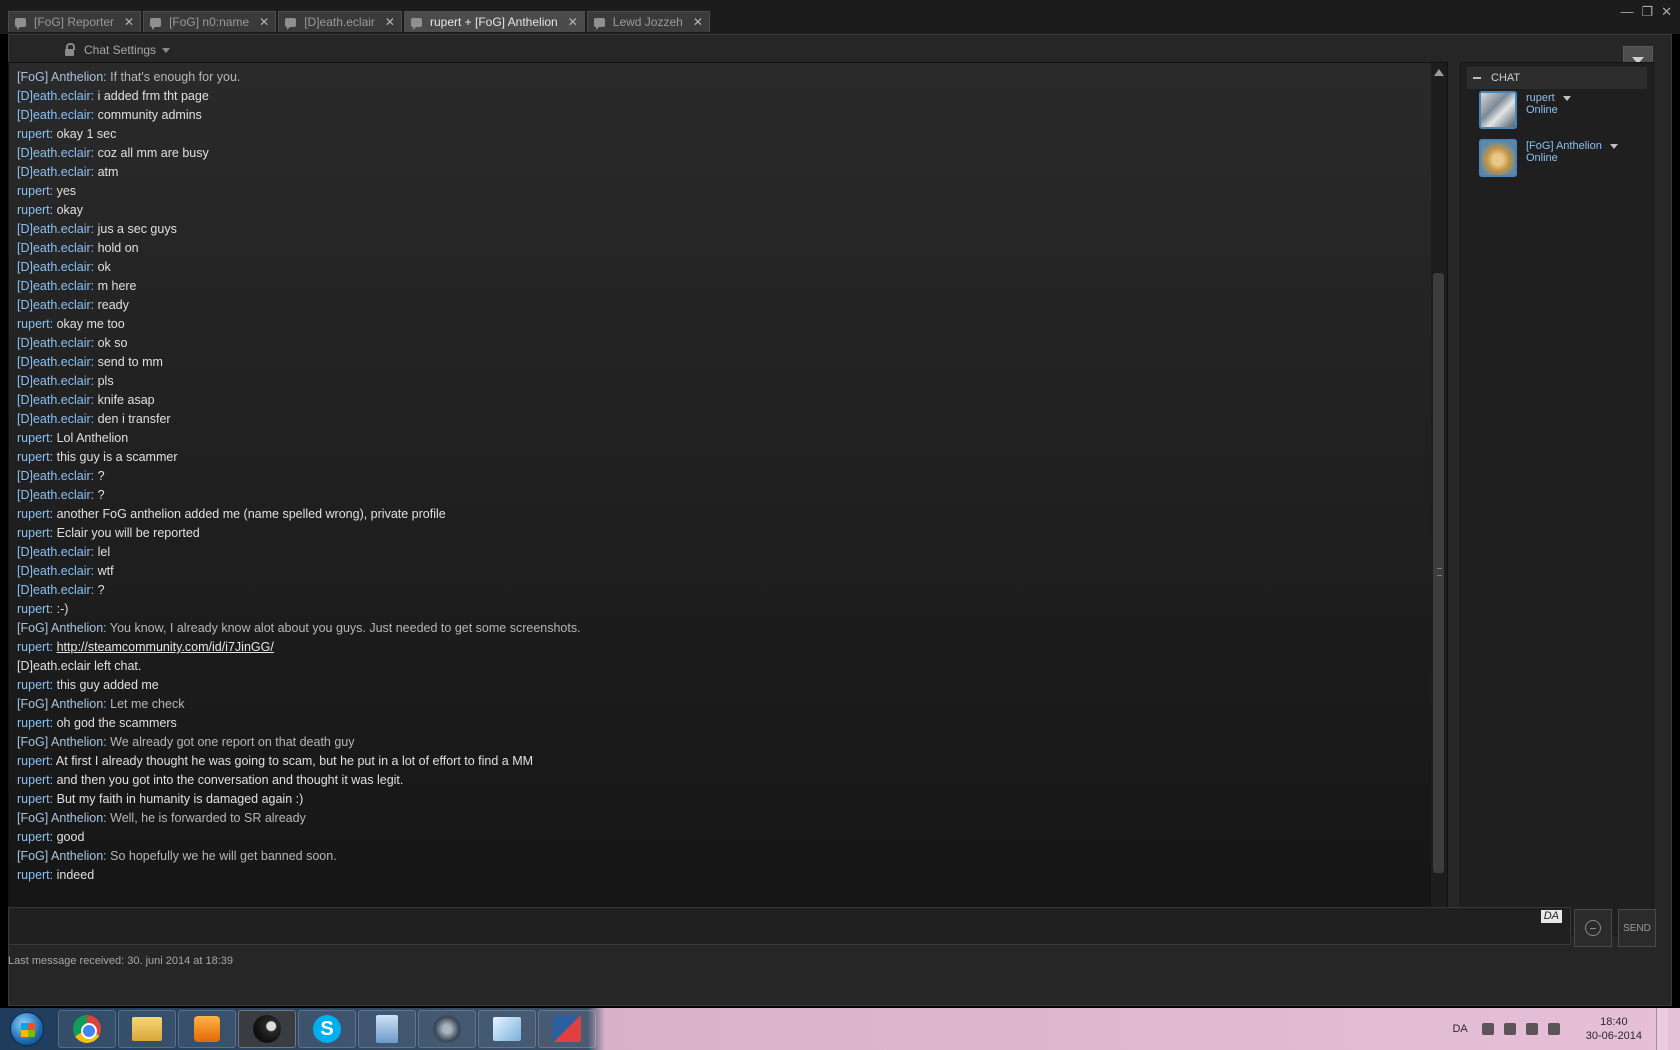  What do you see at coordinates (1662, 1029) in the screenshot?
I see `show-desktop-button` at bounding box center [1662, 1029].